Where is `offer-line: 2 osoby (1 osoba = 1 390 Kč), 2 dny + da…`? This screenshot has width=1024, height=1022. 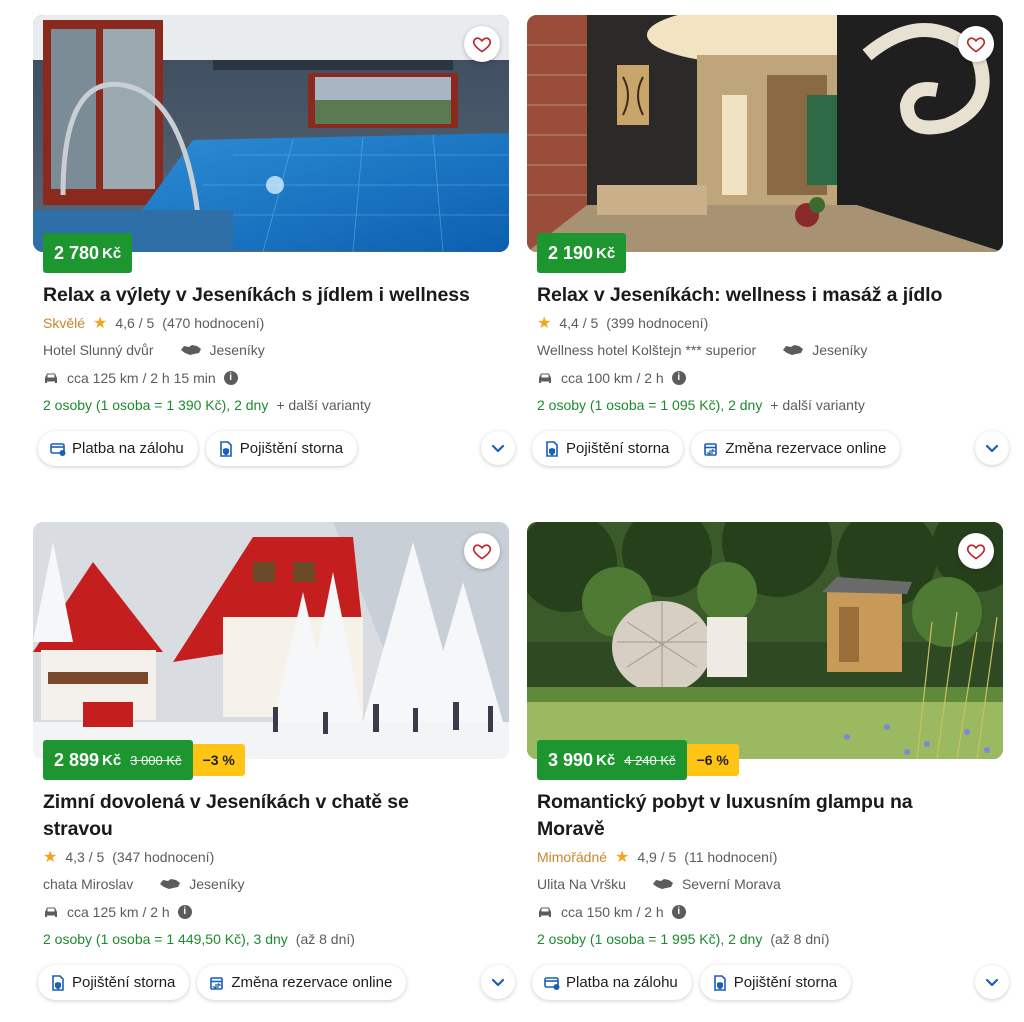
offer-line: 2 osoby (1 osoba = 1 390 Kč), 2 dny + da… is located at coordinates (276, 406).